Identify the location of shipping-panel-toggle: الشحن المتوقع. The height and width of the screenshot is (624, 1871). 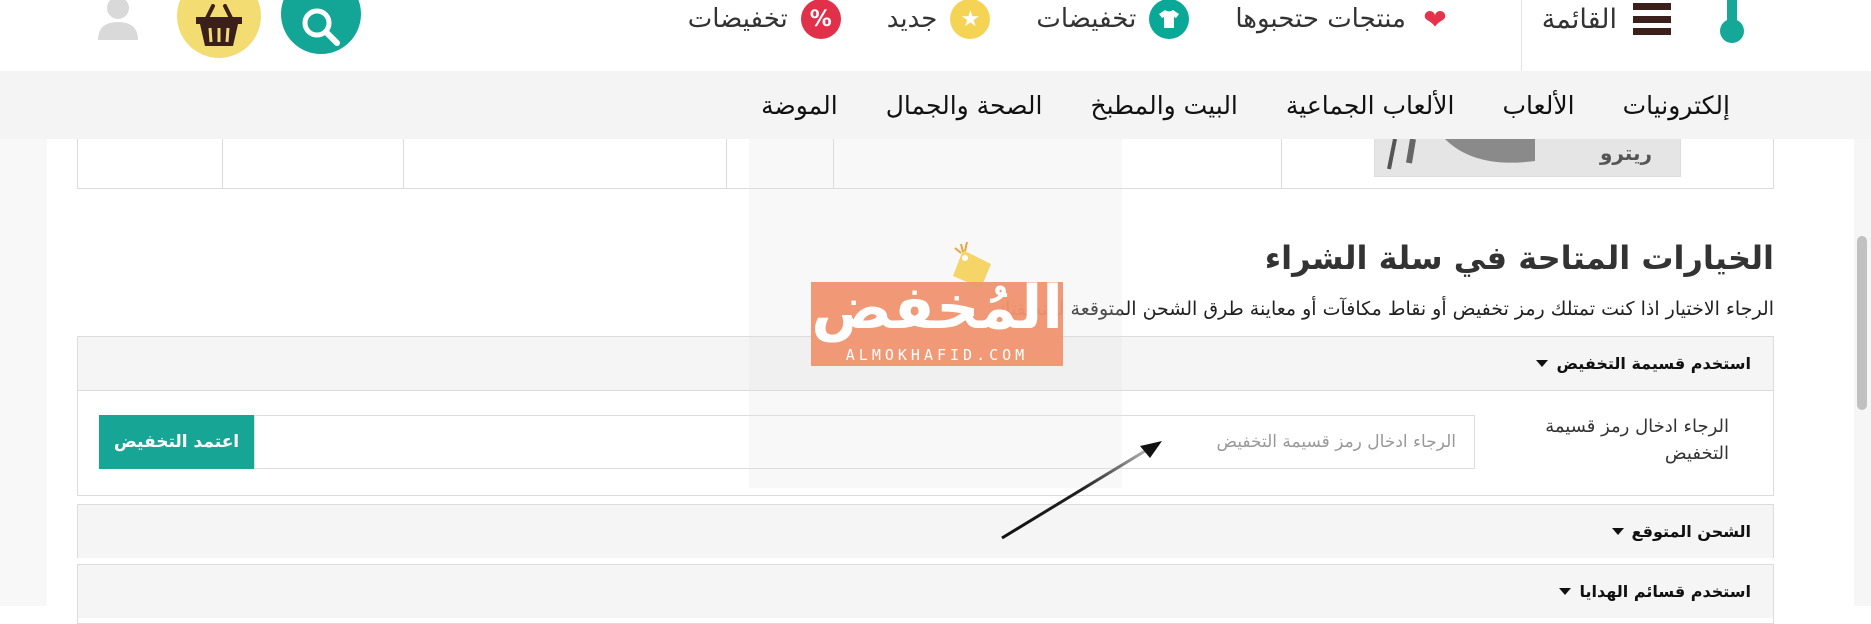
(925, 531).